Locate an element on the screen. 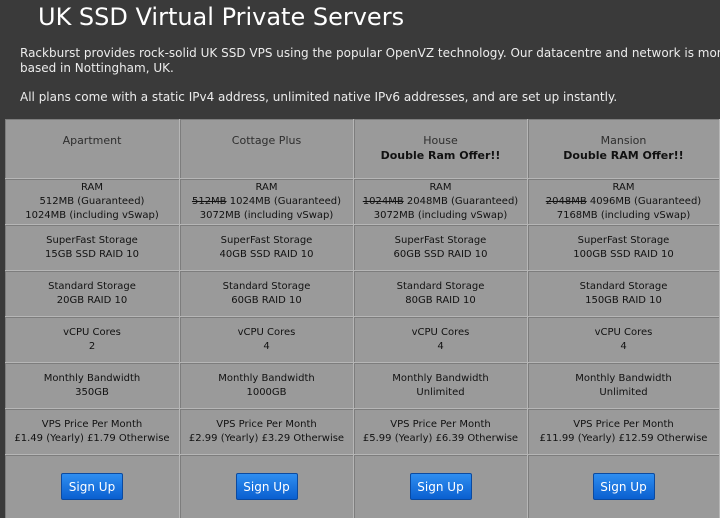  signup-button-cottage-plus: Sign Up is located at coordinates (266, 486).